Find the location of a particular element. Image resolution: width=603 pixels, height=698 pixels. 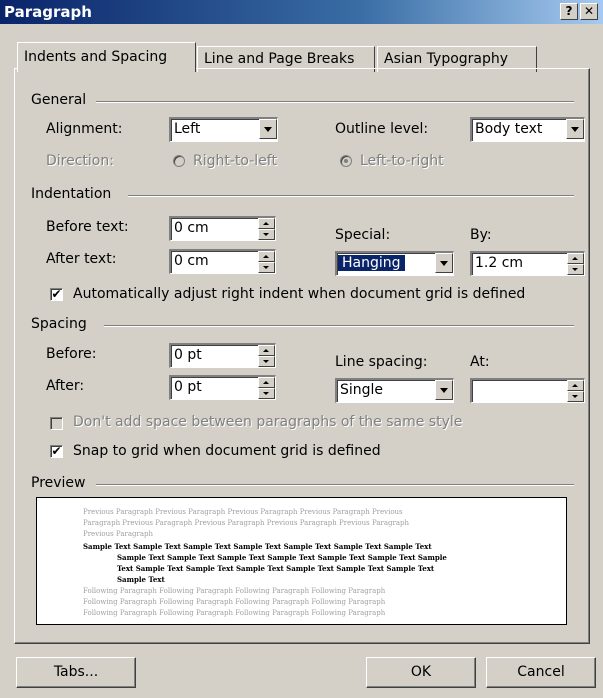

after-text-input: 0 cm is located at coordinates (222, 261).